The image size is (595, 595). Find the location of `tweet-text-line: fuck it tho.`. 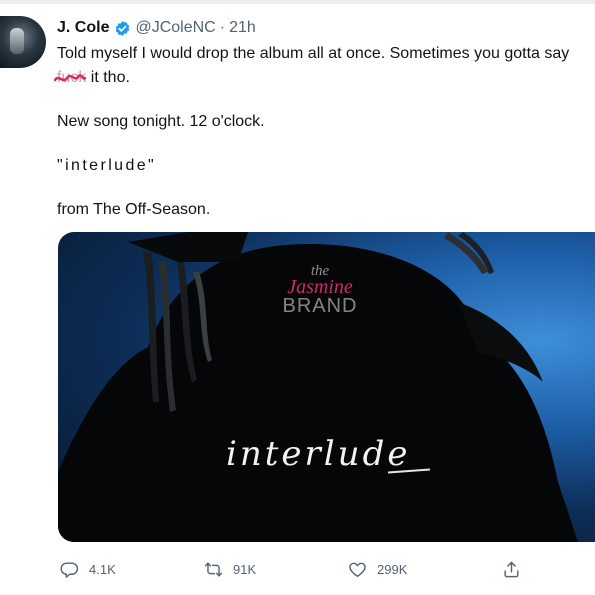

tweet-text-line: fuck it tho. is located at coordinates (92, 78).